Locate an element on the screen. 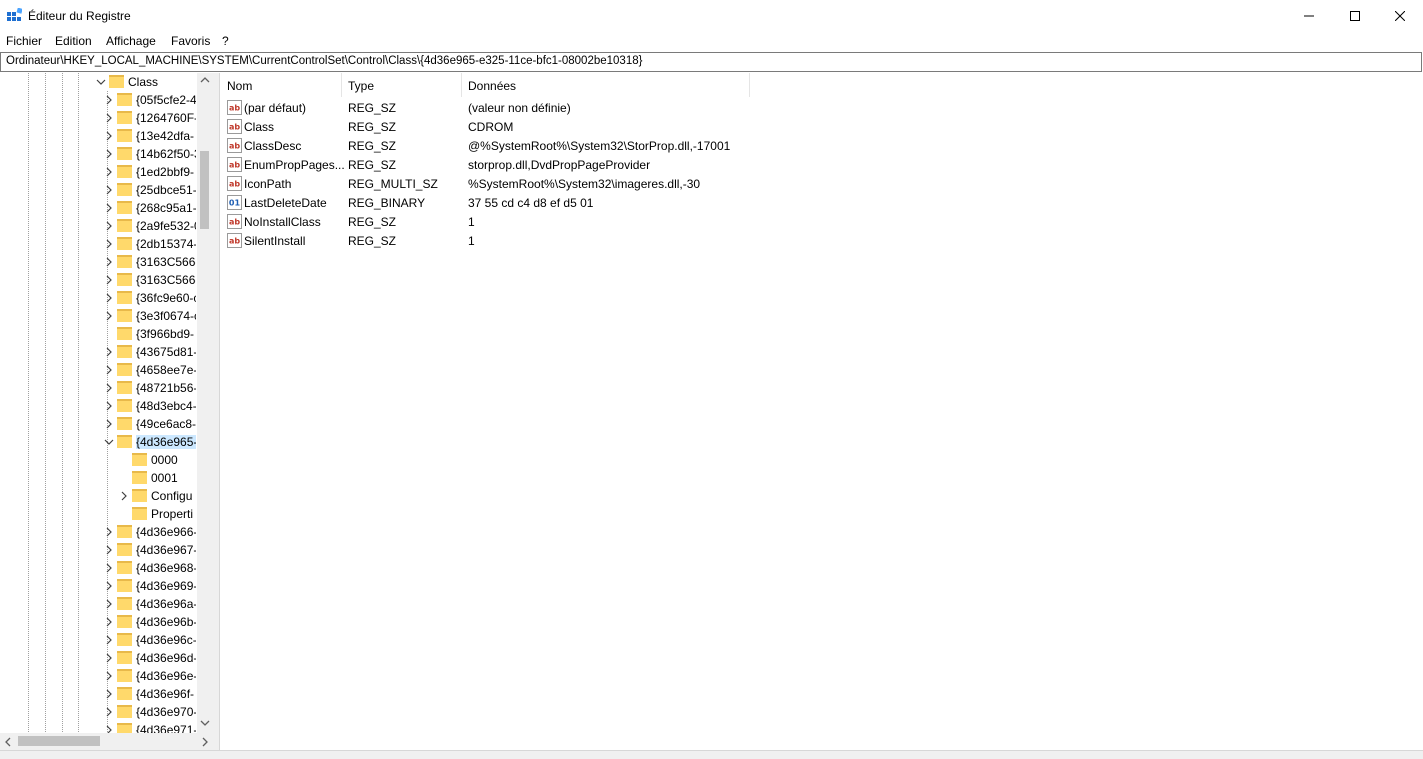 The height and width of the screenshot is (759, 1423). scroll-up-icon is located at coordinates (205, 80).